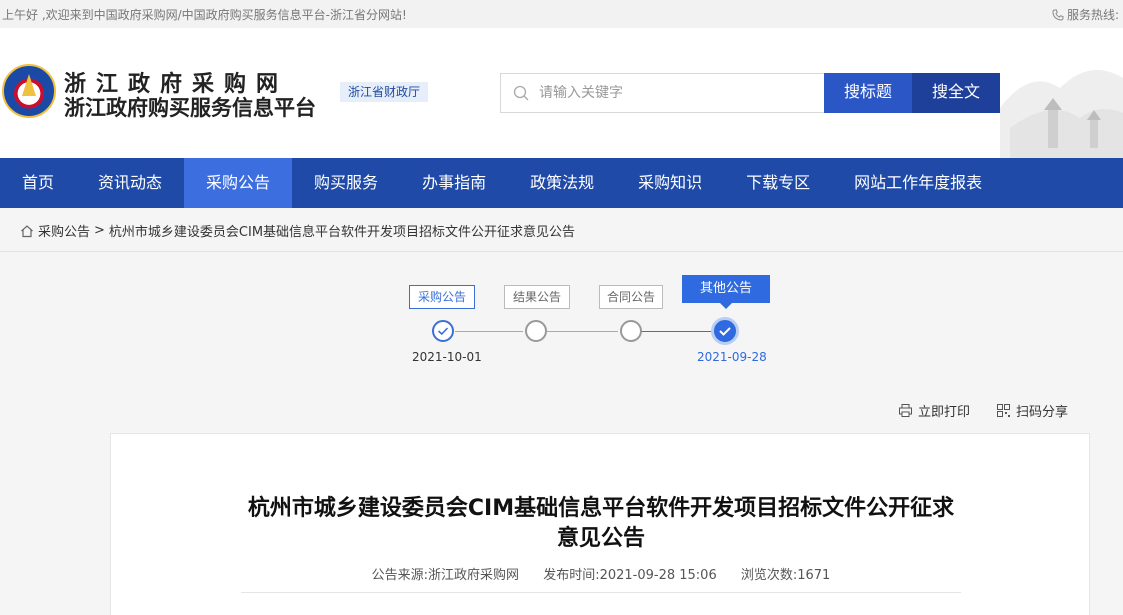 The width and height of the screenshot is (1123, 615). What do you see at coordinates (27, 231) in the screenshot?
I see `home-icon` at bounding box center [27, 231].